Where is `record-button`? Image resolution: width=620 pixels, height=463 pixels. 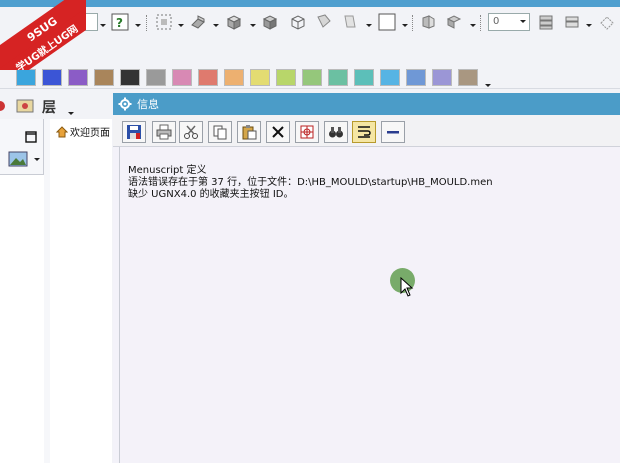
record-button is located at coordinates (4, 106).